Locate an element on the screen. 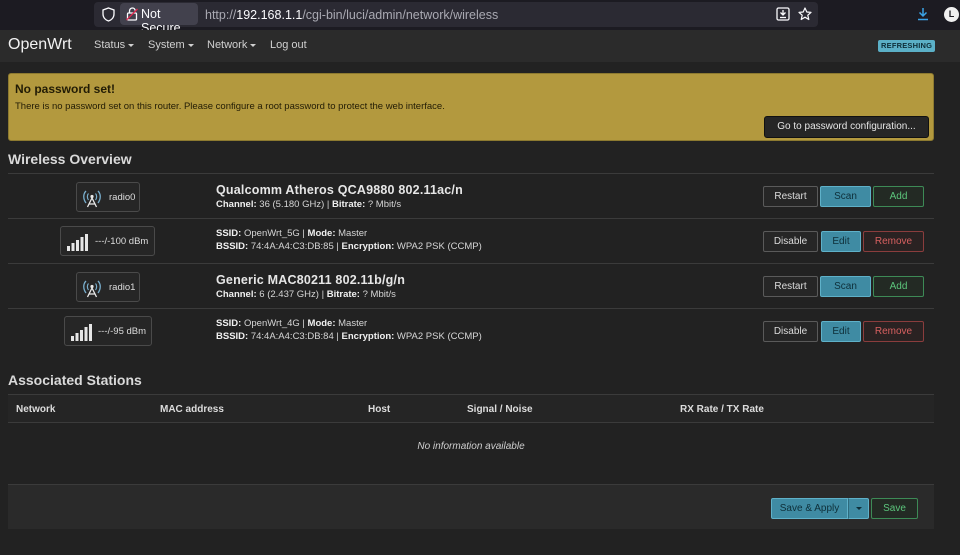 Image resolution: width=960 pixels, height=555 pixels. save-page-icon is located at coordinates (783, 14).